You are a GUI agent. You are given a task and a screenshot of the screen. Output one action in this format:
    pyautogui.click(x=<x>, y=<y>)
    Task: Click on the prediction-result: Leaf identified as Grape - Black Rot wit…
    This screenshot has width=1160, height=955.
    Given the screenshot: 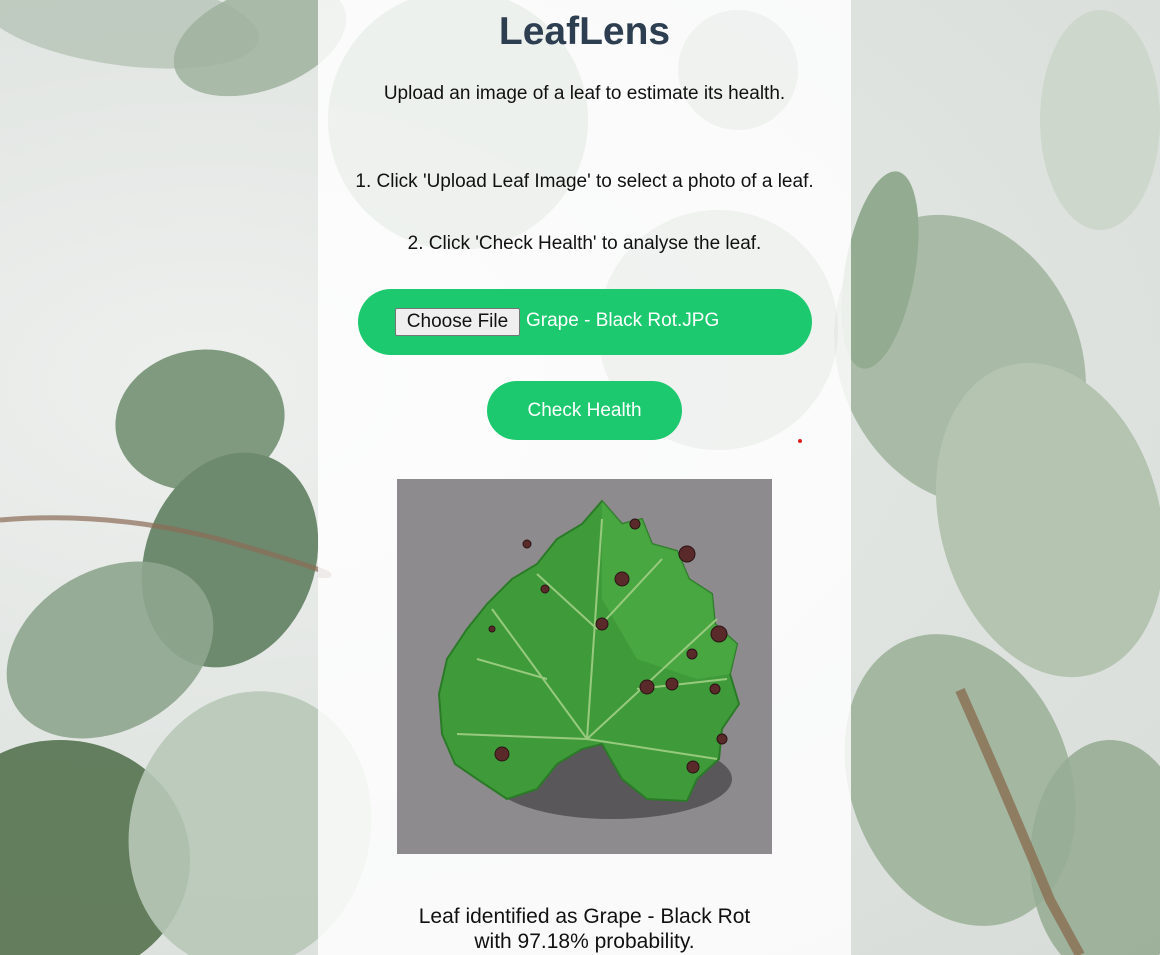 What is the action you would take?
    pyautogui.click(x=584, y=929)
    